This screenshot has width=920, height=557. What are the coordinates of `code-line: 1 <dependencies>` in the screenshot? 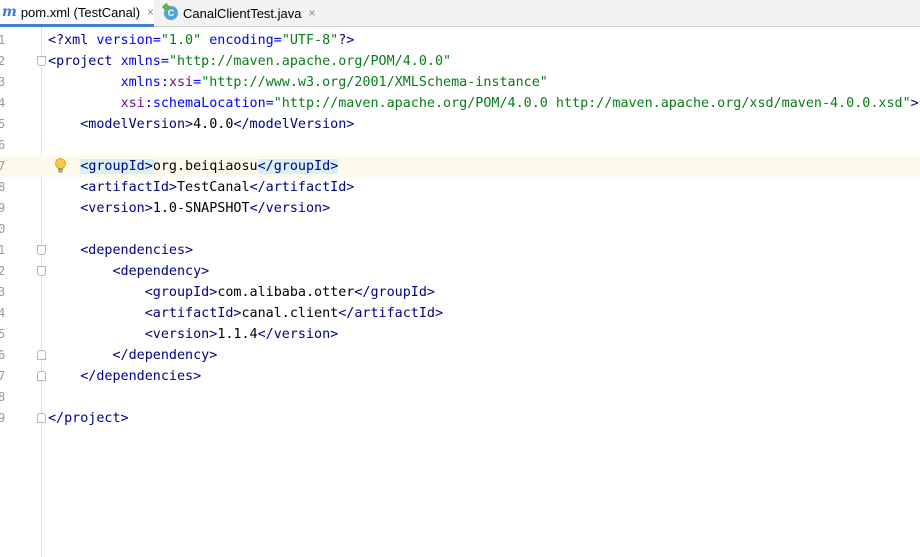 It's located at (460, 250).